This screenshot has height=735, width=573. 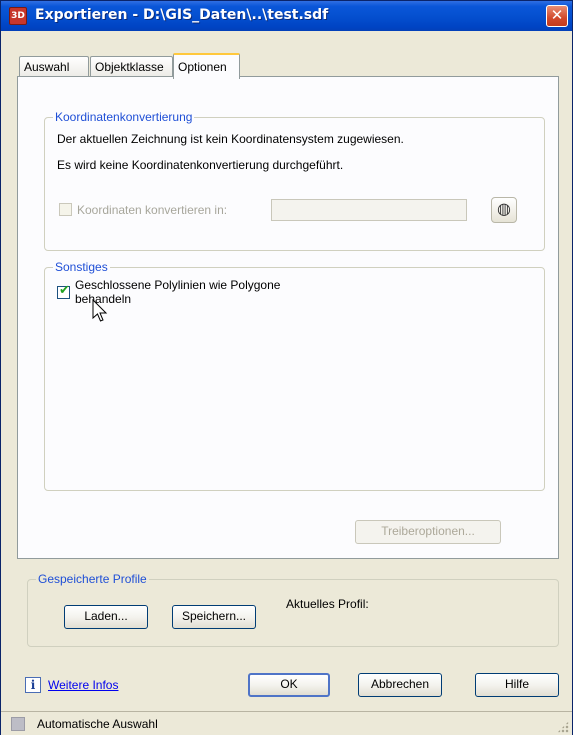 I want to click on tab-auswahl: Auswahl, so click(x=54, y=66).